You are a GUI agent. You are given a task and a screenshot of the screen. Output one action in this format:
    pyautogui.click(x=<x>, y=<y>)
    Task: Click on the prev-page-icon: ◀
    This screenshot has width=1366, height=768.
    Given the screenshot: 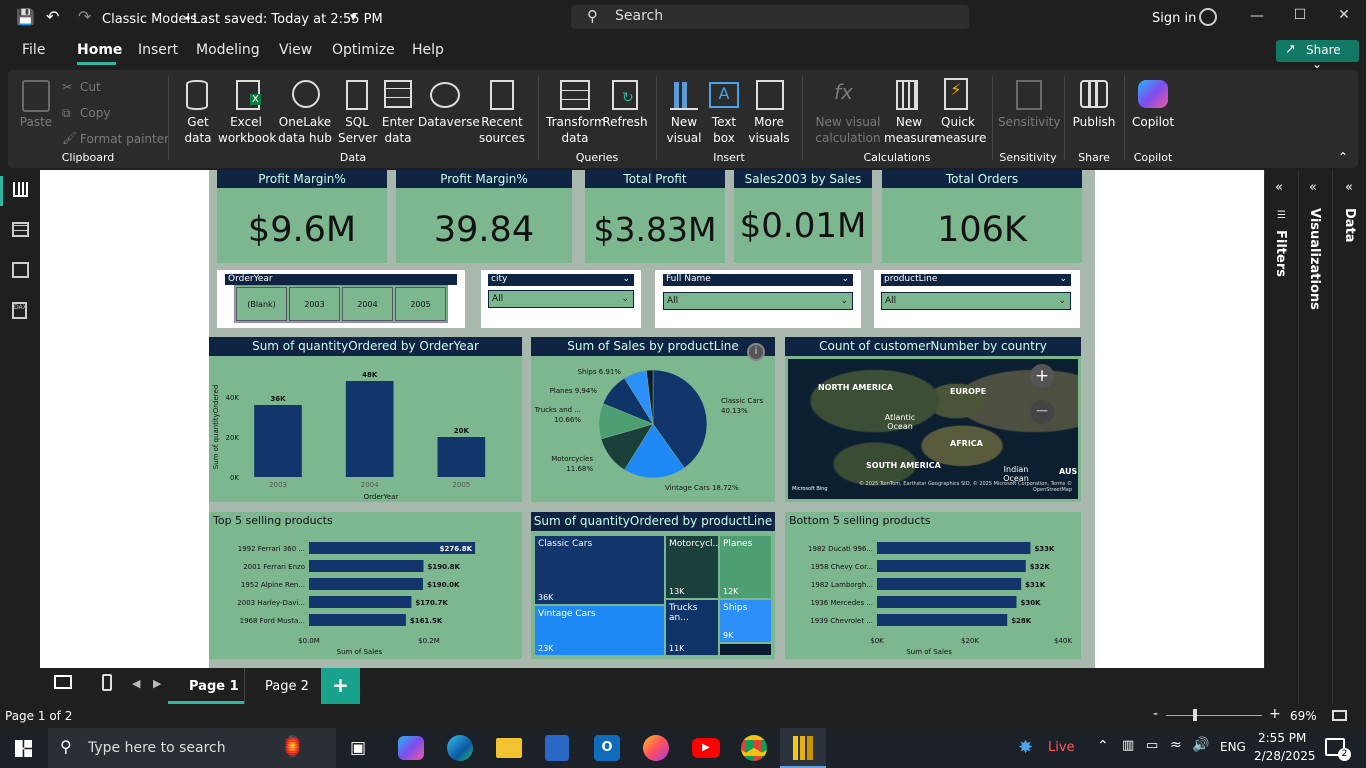 What is the action you would take?
    pyautogui.click(x=136, y=683)
    